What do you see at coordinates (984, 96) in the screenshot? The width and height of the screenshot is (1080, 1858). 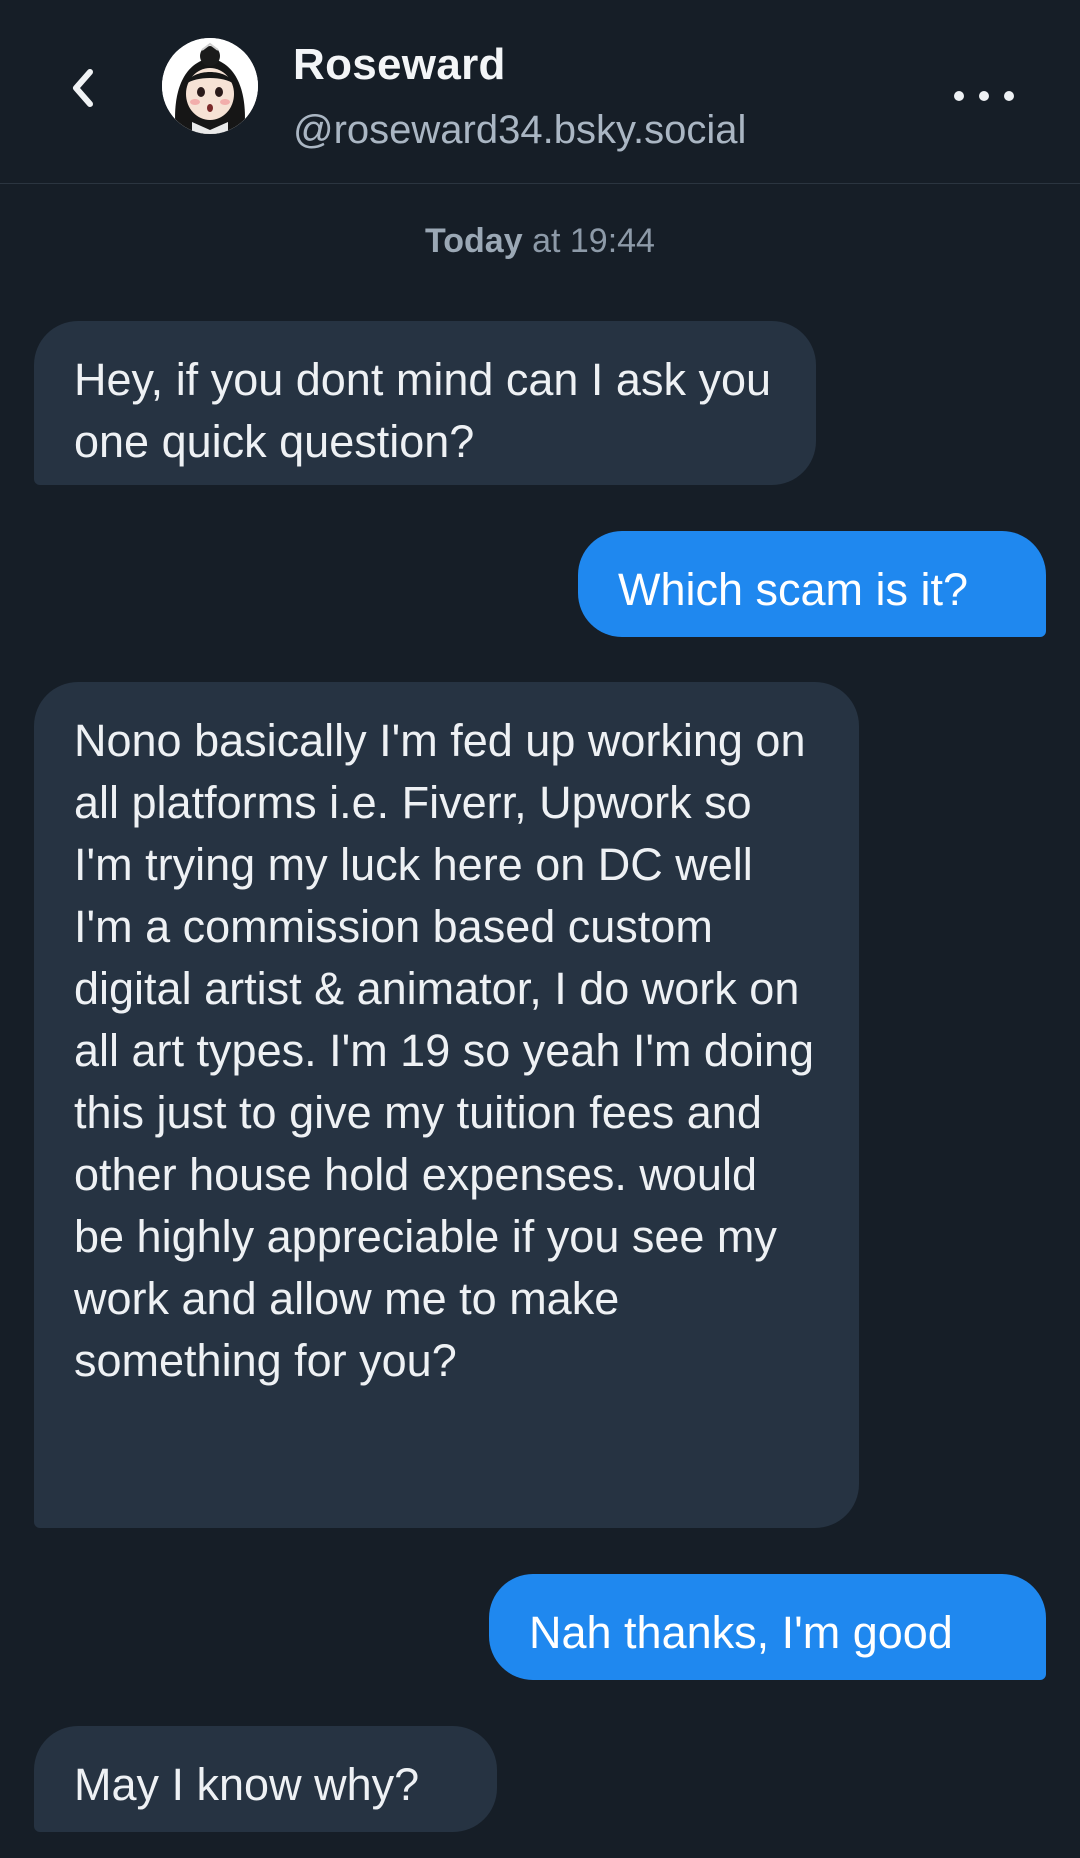 I see `more-options-button` at bounding box center [984, 96].